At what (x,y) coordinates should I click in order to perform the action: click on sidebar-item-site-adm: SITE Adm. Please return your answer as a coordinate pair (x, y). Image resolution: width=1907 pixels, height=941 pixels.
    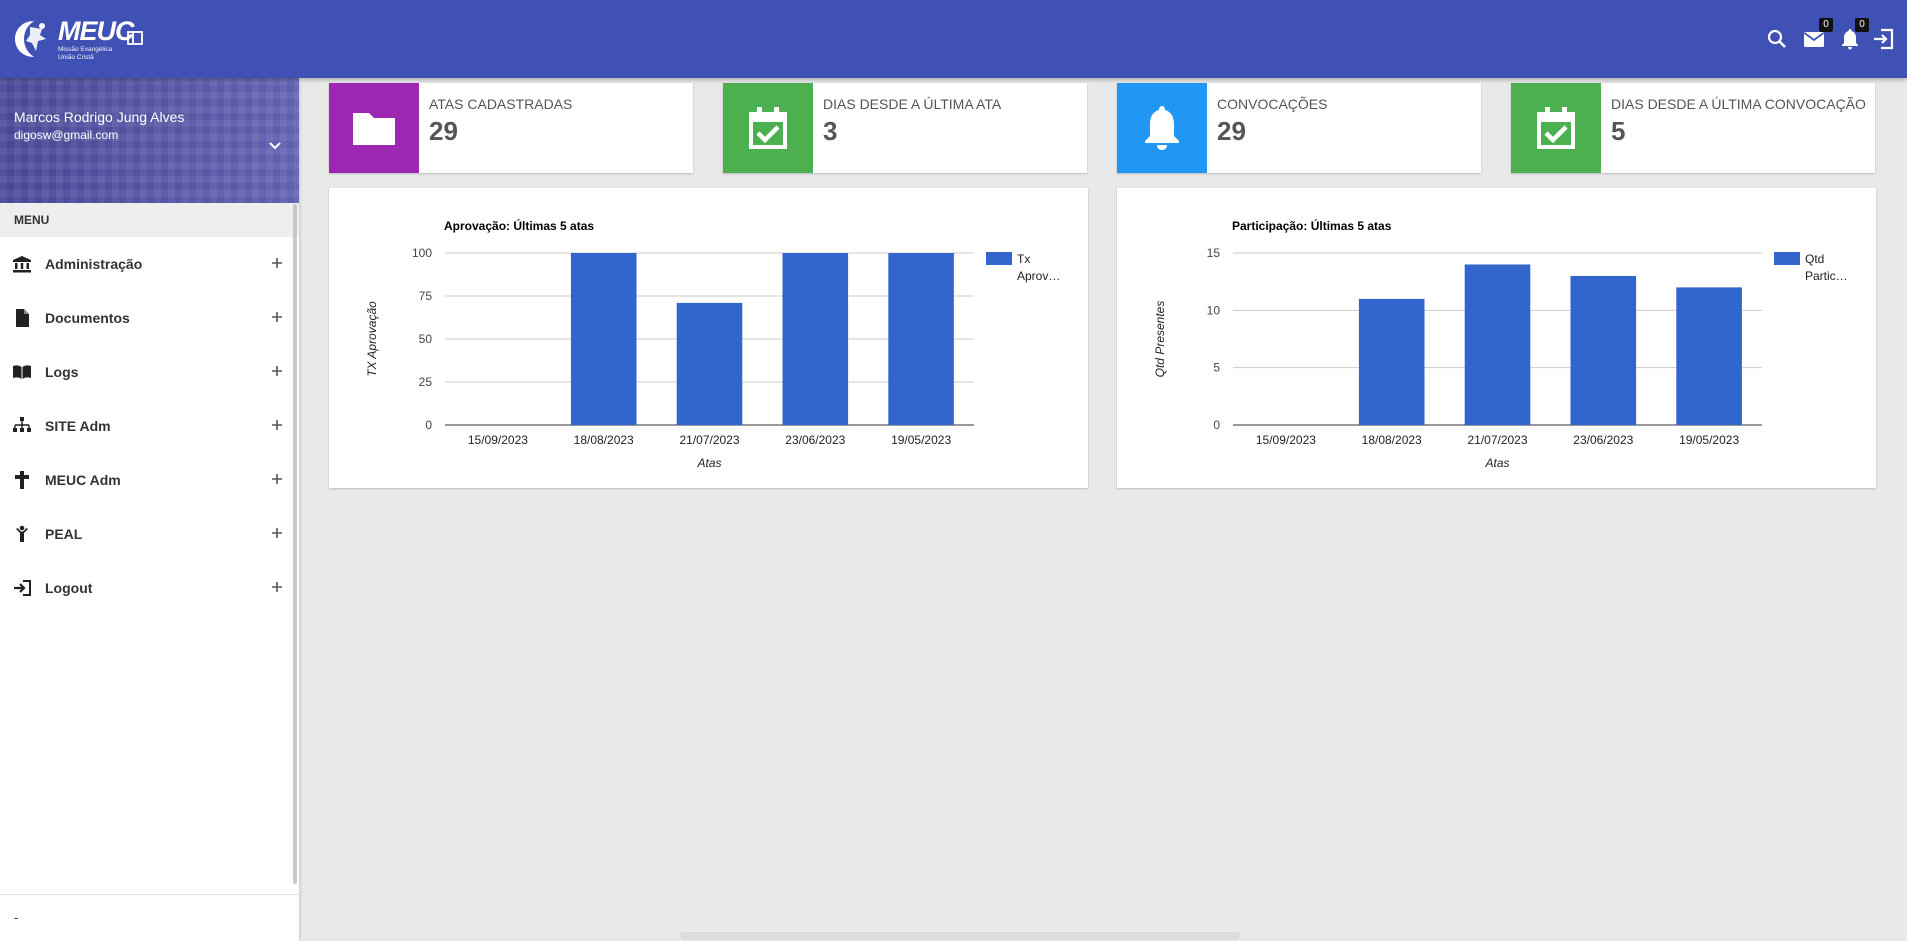
    Looking at the image, I should click on (149, 426).